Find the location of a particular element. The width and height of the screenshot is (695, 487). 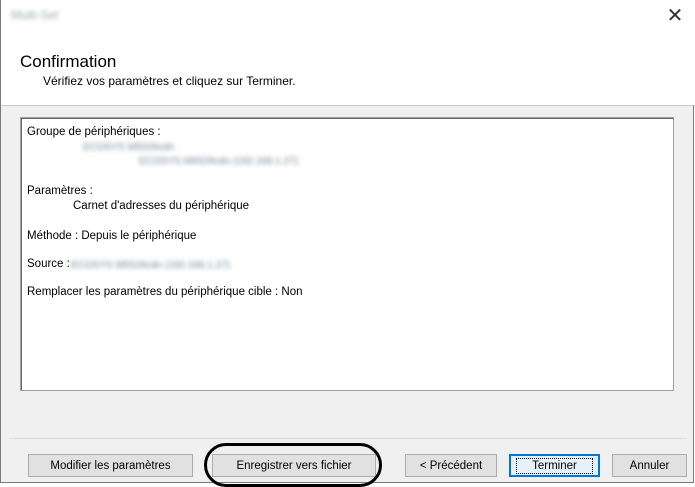

finish-button-label: Terminer is located at coordinates (554, 465).